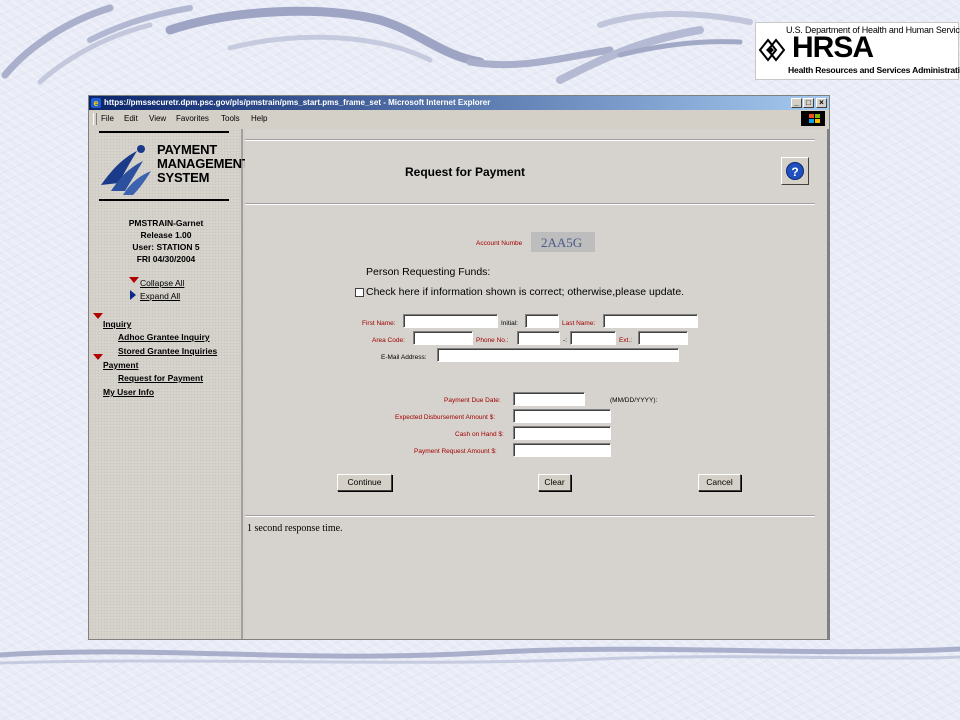 This screenshot has width=960, height=720. Describe the element at coordinates (166, 247) in the screenshot. I see `session-user: User: STATION 5` at that location.